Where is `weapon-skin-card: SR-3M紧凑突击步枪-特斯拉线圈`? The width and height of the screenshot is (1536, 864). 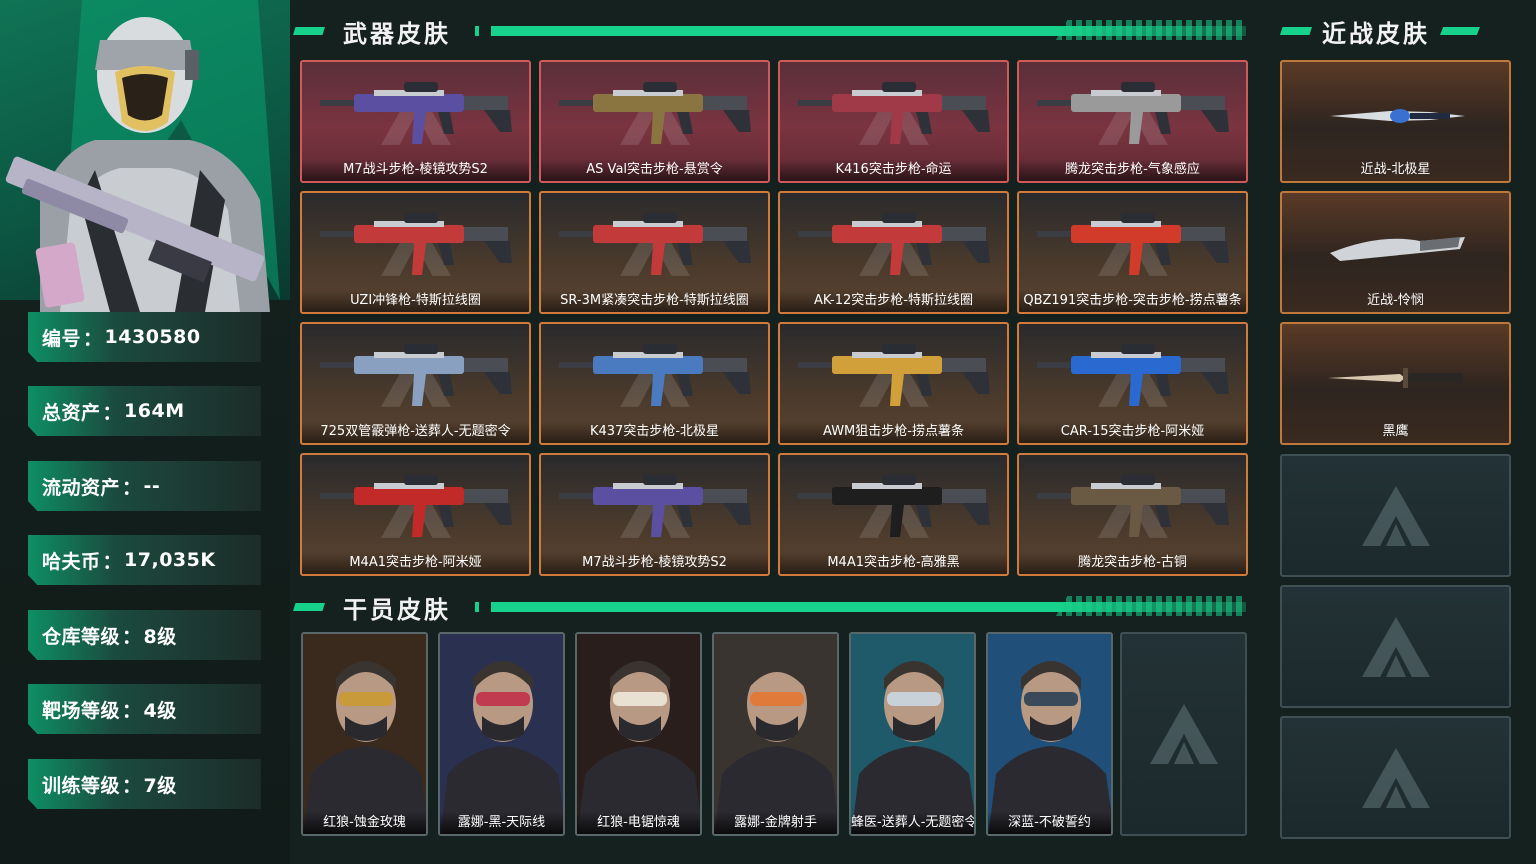 weapon-skin-card: SR-3M紧凑突击步枪-特斯拉线圈 is located at coordinates (654, 252).